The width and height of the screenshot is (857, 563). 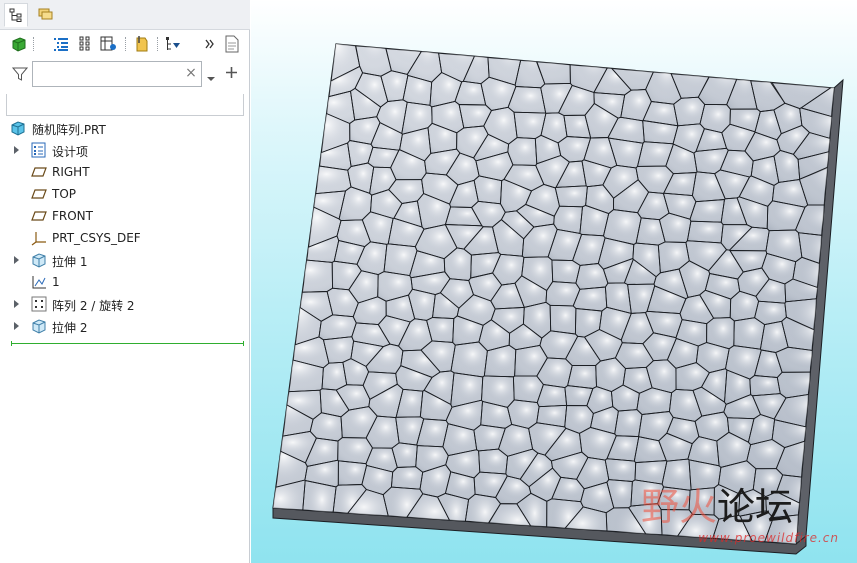 I want to click on details-button, so click(x=232, y=44).